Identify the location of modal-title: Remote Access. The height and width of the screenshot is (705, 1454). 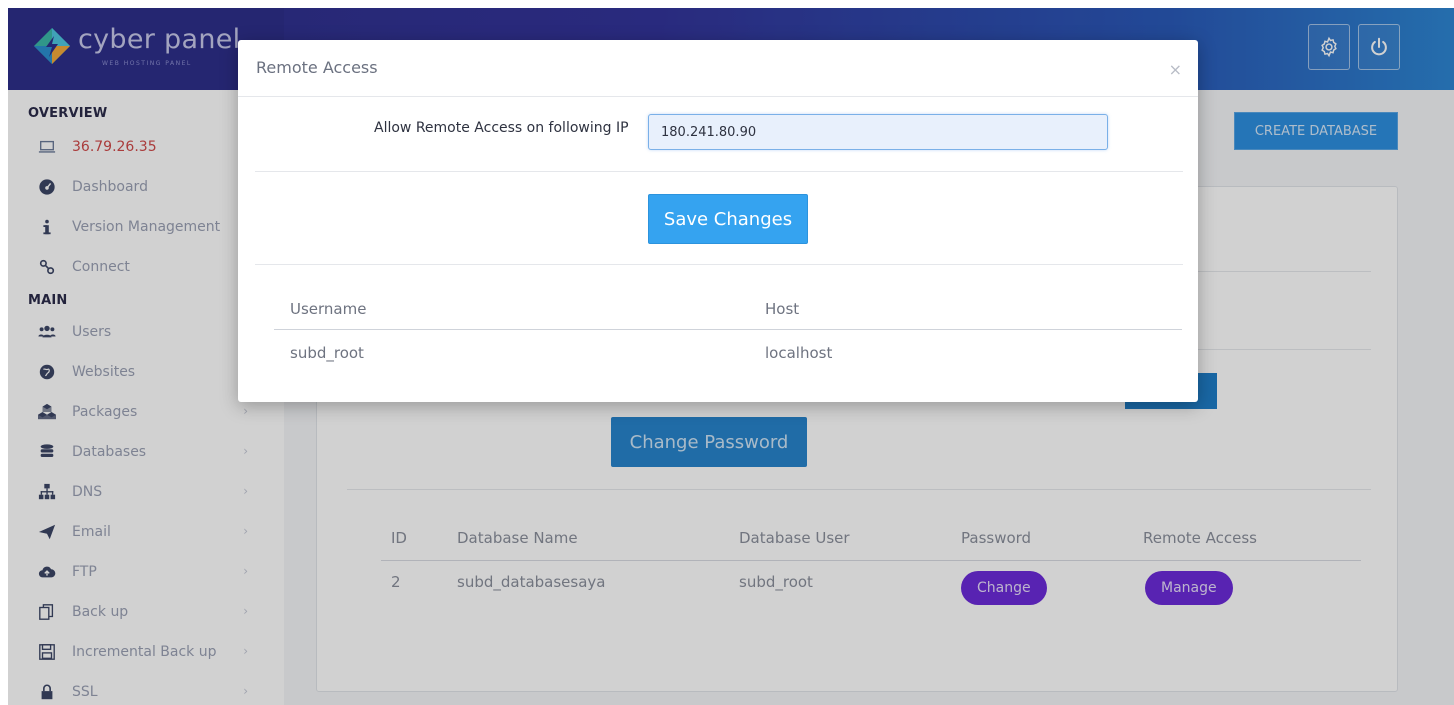
(317, 67).